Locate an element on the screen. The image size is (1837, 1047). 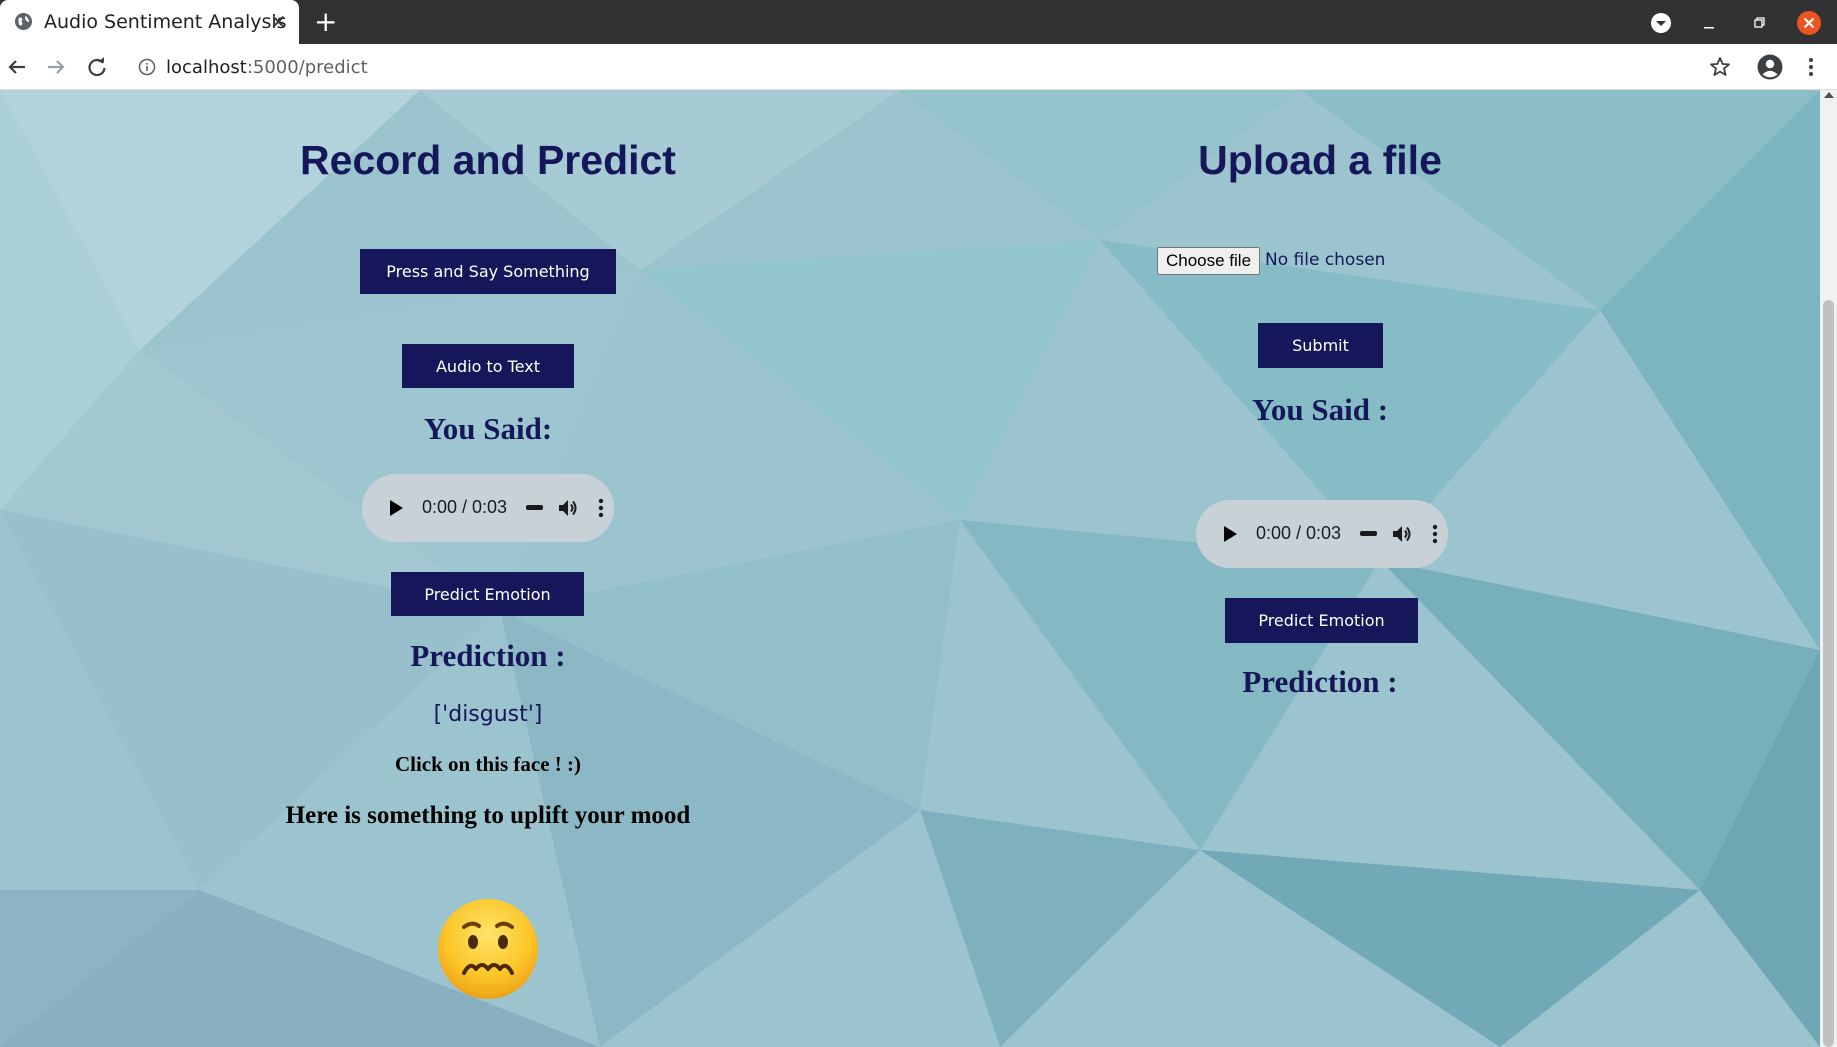
profile-avatar-icon is located at coordinates (1770, 67).